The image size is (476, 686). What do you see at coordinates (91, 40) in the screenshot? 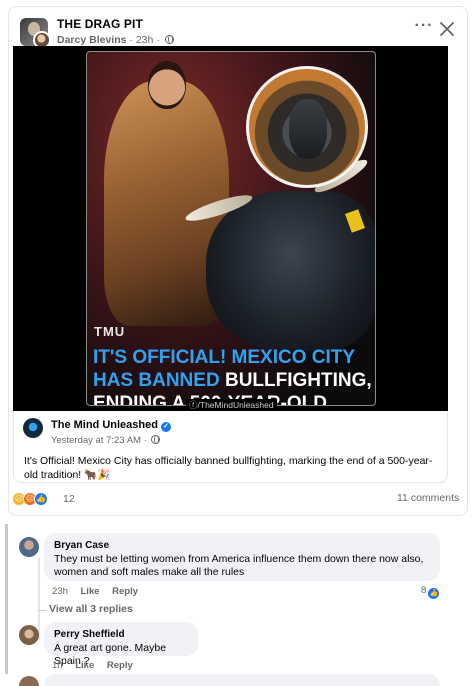
I see `author-name: Darcy Blevins` at bounding box center [91, 40].